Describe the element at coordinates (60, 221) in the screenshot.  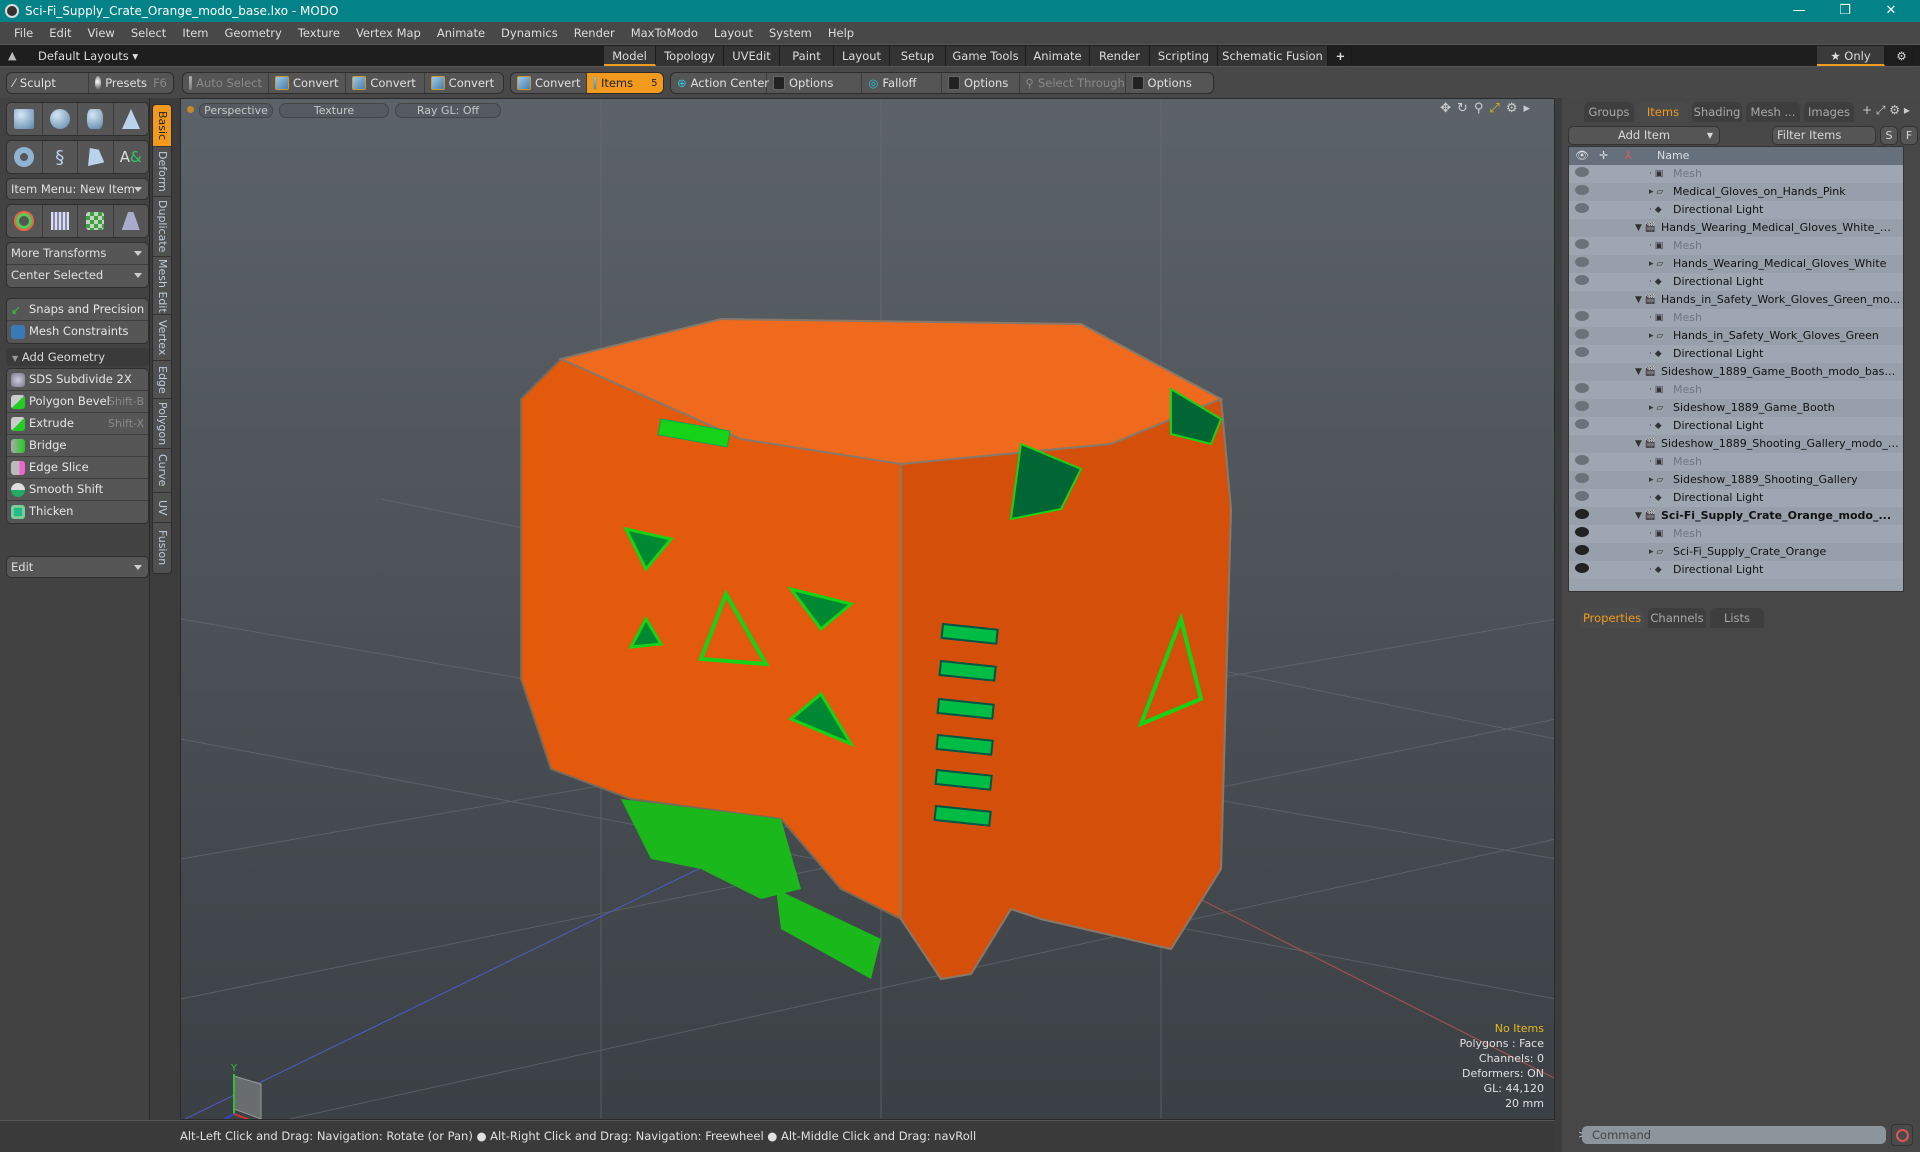
I see `grid-tool-button` at that location.